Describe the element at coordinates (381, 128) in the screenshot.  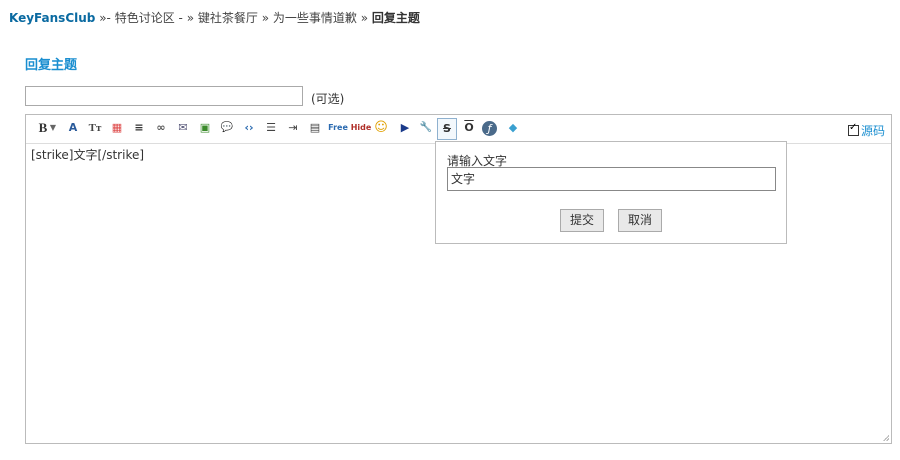
I see `smiley-icon: ☺` at that location.